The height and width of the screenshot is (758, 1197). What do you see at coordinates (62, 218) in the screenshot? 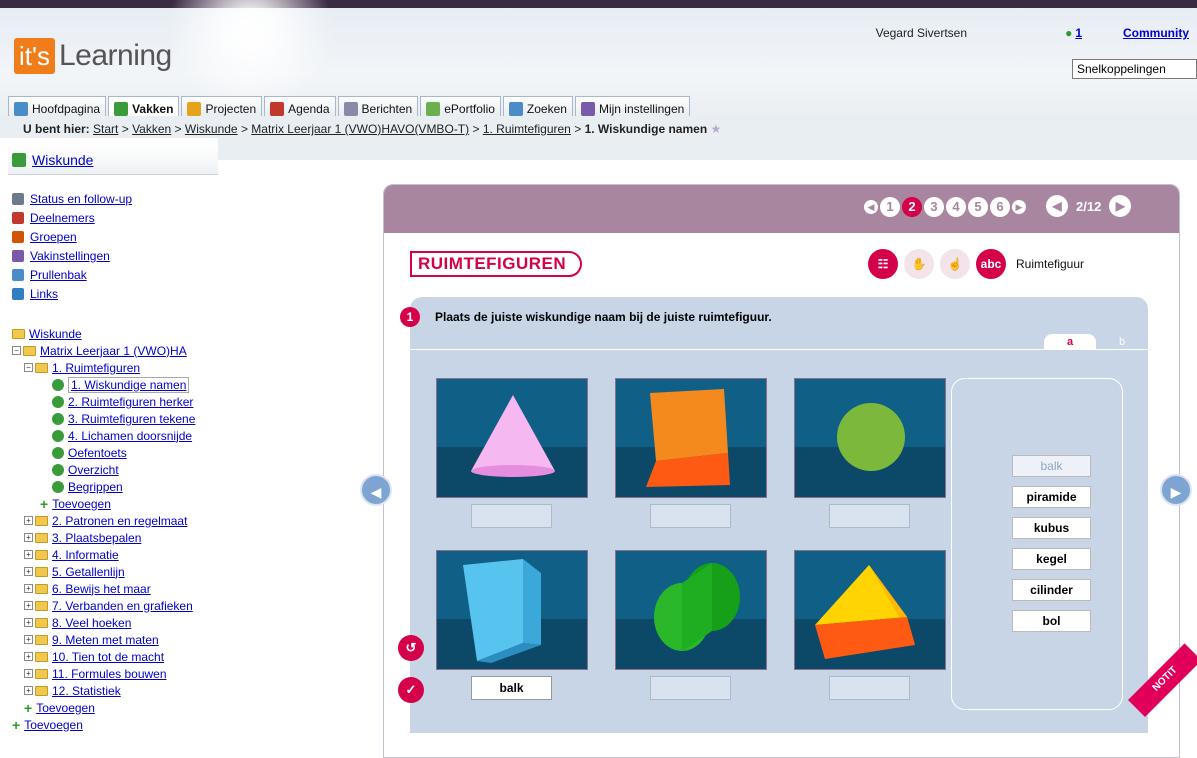
I see `menu-item-label: Deelnemers` at bounding box center [62, 218].